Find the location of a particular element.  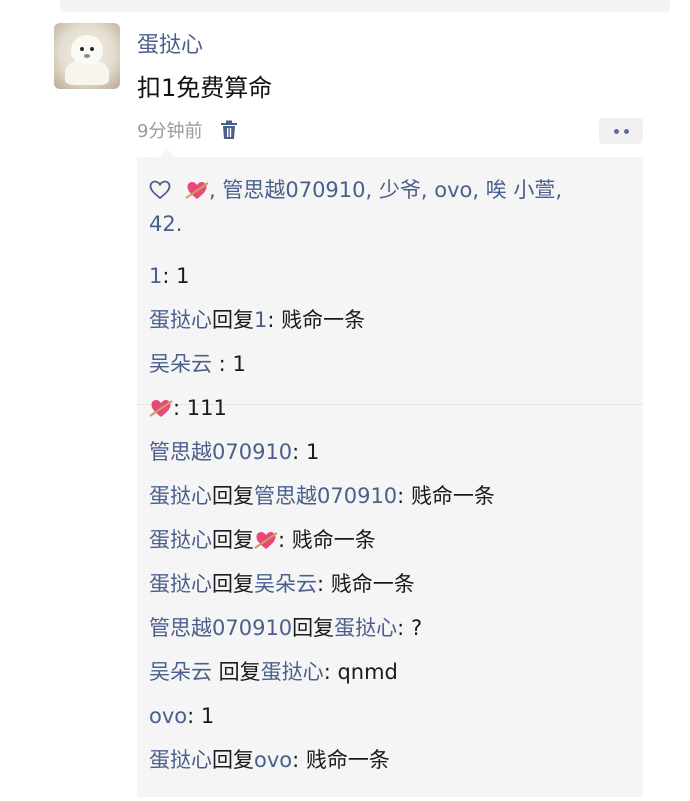

post-author: 蛋挞心 is located at coordinates (170, 43).